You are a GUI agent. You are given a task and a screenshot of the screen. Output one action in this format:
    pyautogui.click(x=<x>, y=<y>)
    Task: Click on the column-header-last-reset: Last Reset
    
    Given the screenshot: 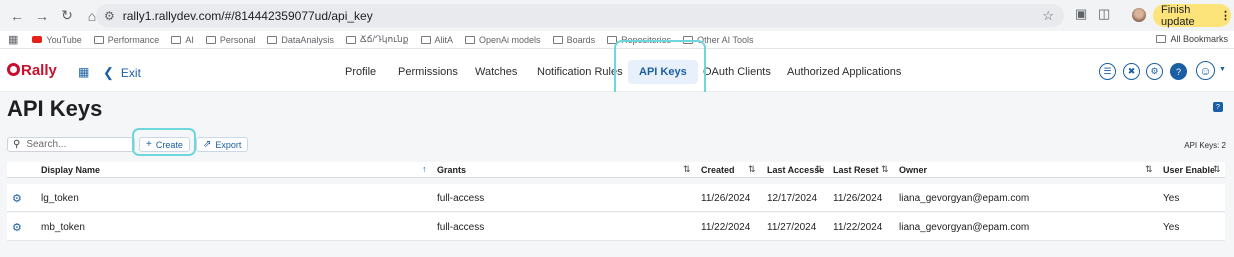 What is the action you would take?
    pyautogui.click(x=856, y=170)
    